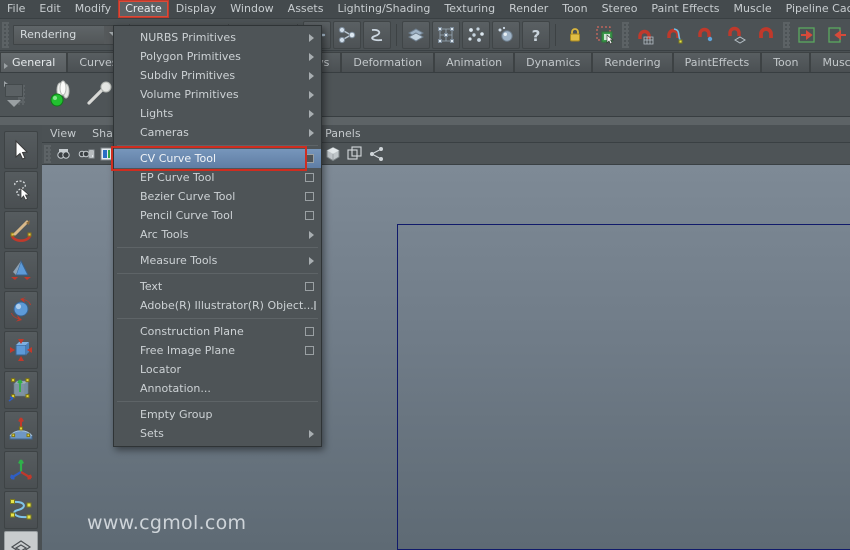  Describe the element at coordinates (416, 34) in the screenshot. I see `mask-hilite-icon` at that location.